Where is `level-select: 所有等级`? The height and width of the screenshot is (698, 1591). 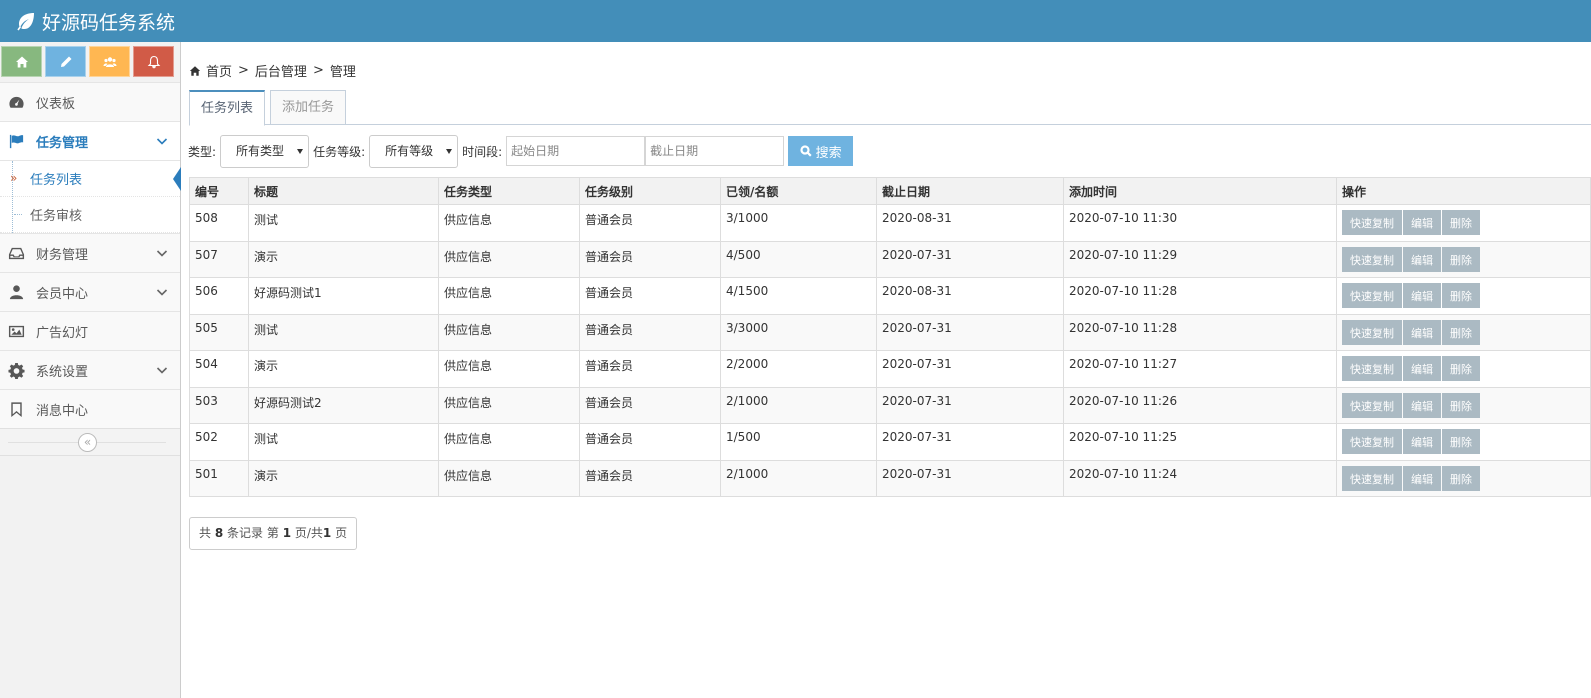
level-select: 所有等级 is located at coordinates (414, 151).